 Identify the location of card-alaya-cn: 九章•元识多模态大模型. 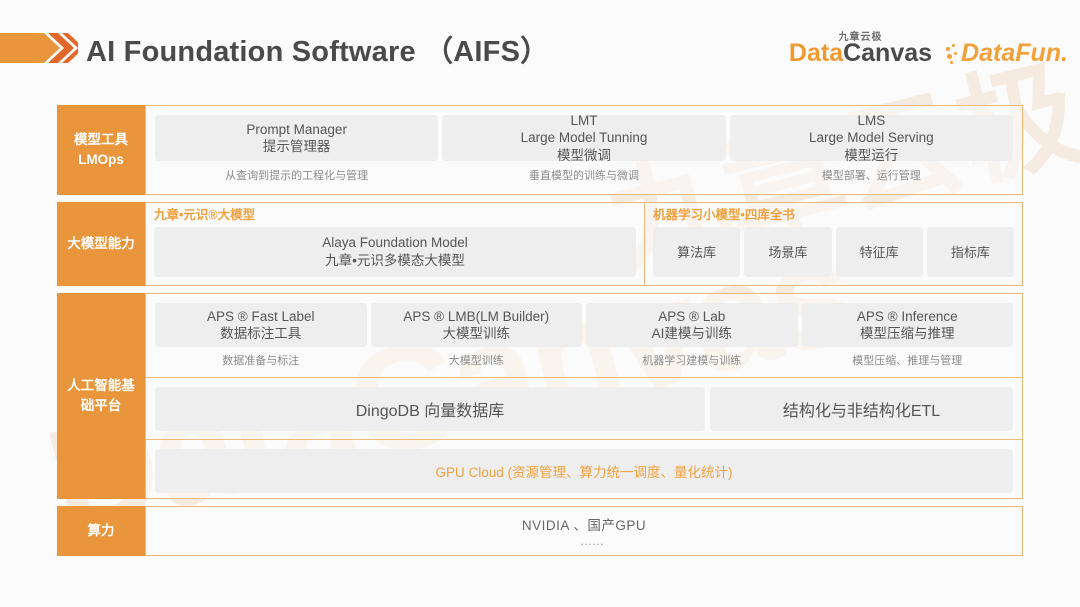
(395, 260).